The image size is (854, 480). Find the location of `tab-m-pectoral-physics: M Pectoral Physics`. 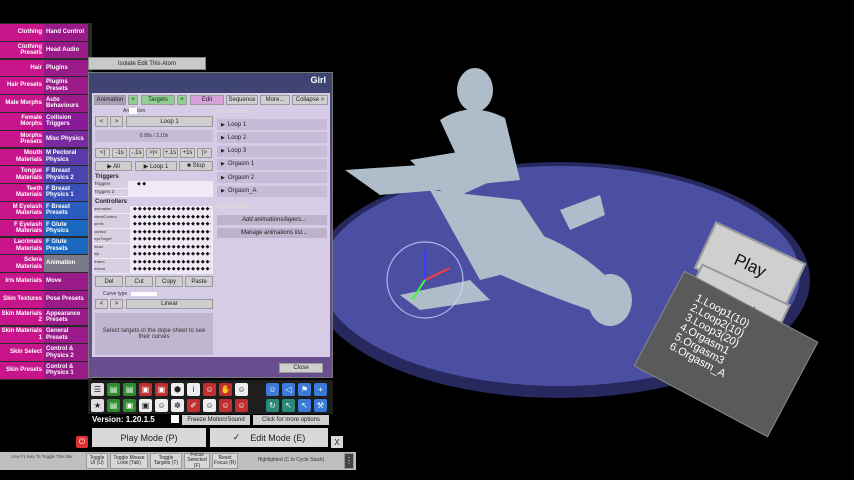

tab-m-pectoral-physics: M Pectoral Physics is located at coordinates (66, 157).